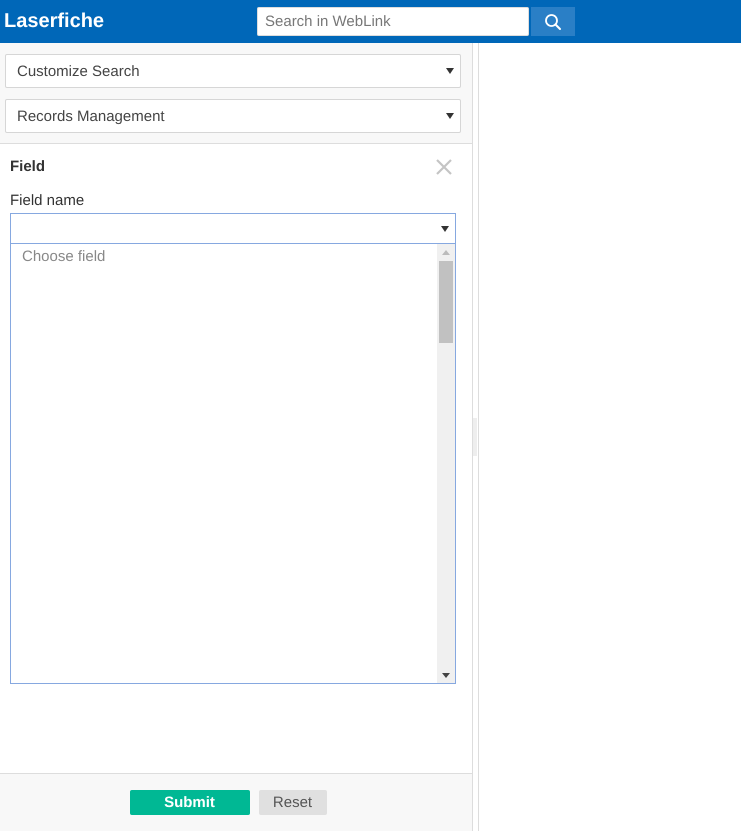 This screenshot has width=741, height=831. Describe the element at coordinates (446, 252) in the screenshot. I see `scroll-up-arrow-icon` at that location.